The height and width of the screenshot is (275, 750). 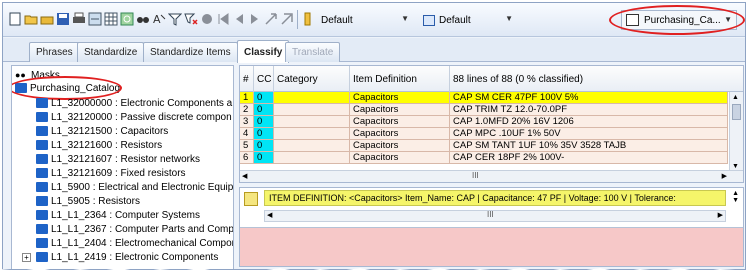 I want to click on tab-standardize: Standardize, so click(x=111, y=52).